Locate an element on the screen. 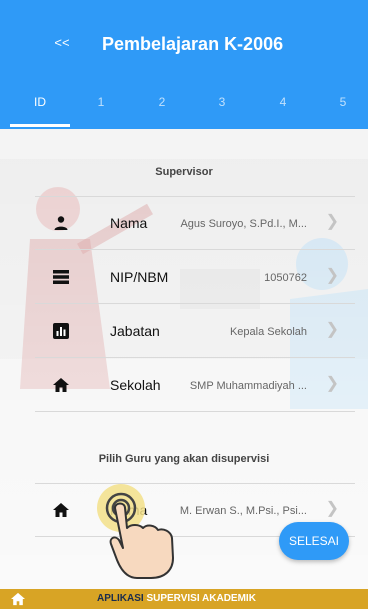 The image size is (368, 609). page-title: Pembelajaran K-2006 is located at coordinates (193, 44).